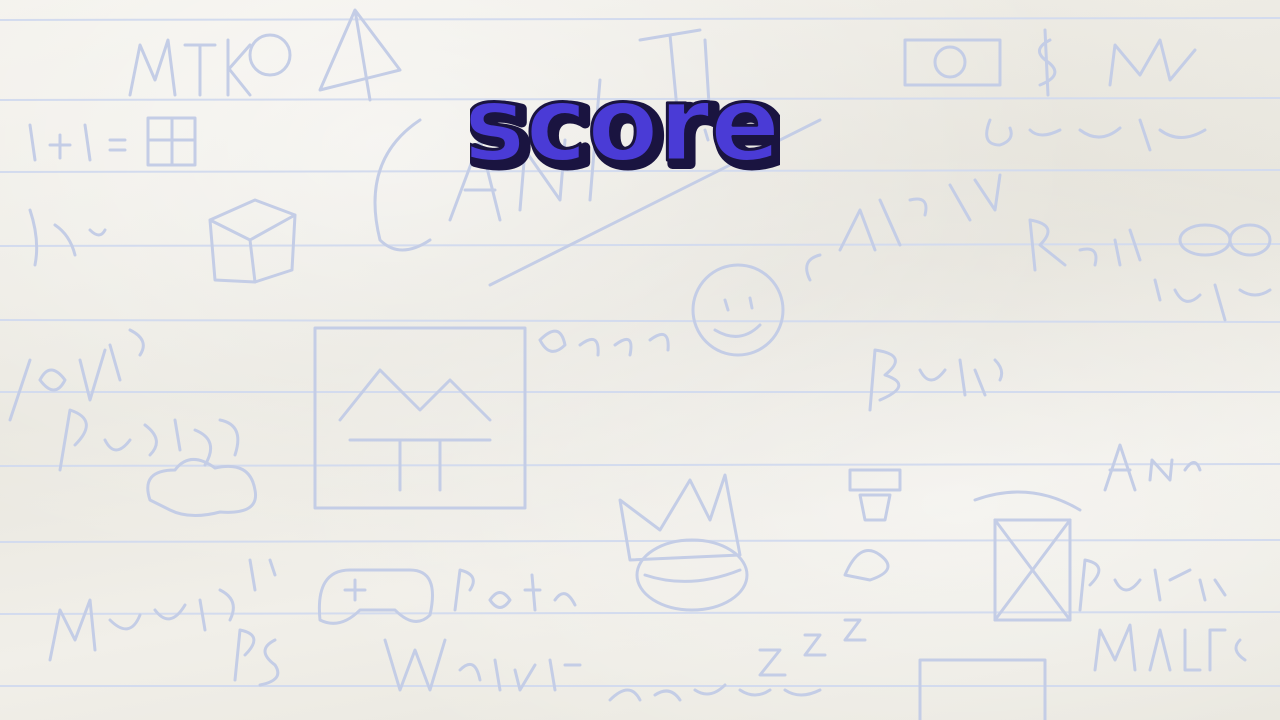 The height and width of the screenshot is (720, 1280). Describe the element at coordinates (1047, 62) in the screenshot. I see `dollar-doodle` at that location.